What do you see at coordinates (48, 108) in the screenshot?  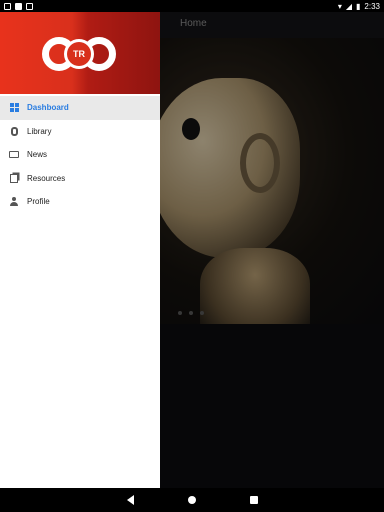 I see `drawer-item-label: Dashboard` at bounding box center [48, 108].